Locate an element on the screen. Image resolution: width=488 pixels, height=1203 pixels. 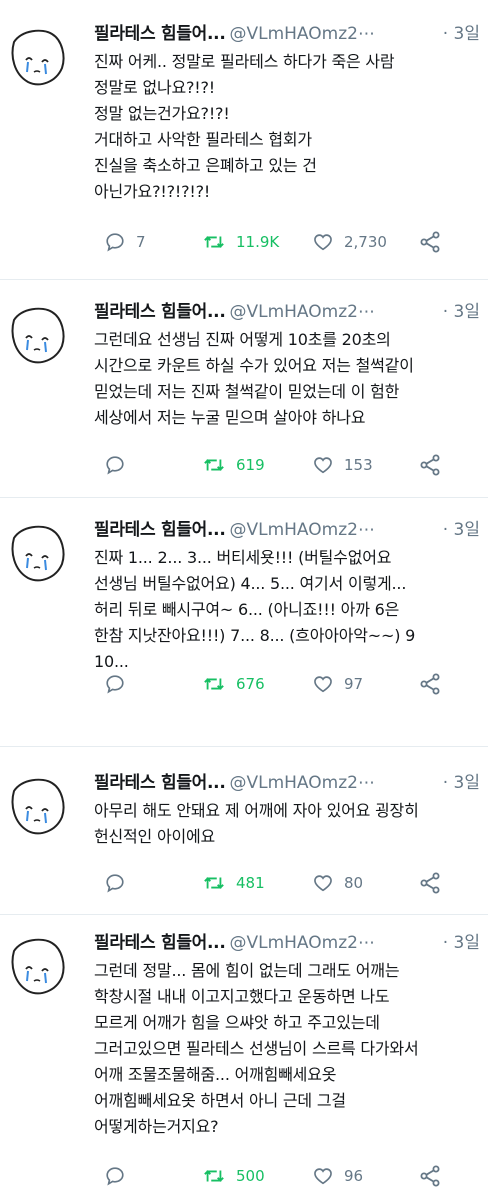
tweet-text-line: 학창시절 내내 이고지고했다고 운동하면 나도 is located at coordinates (242, 996).